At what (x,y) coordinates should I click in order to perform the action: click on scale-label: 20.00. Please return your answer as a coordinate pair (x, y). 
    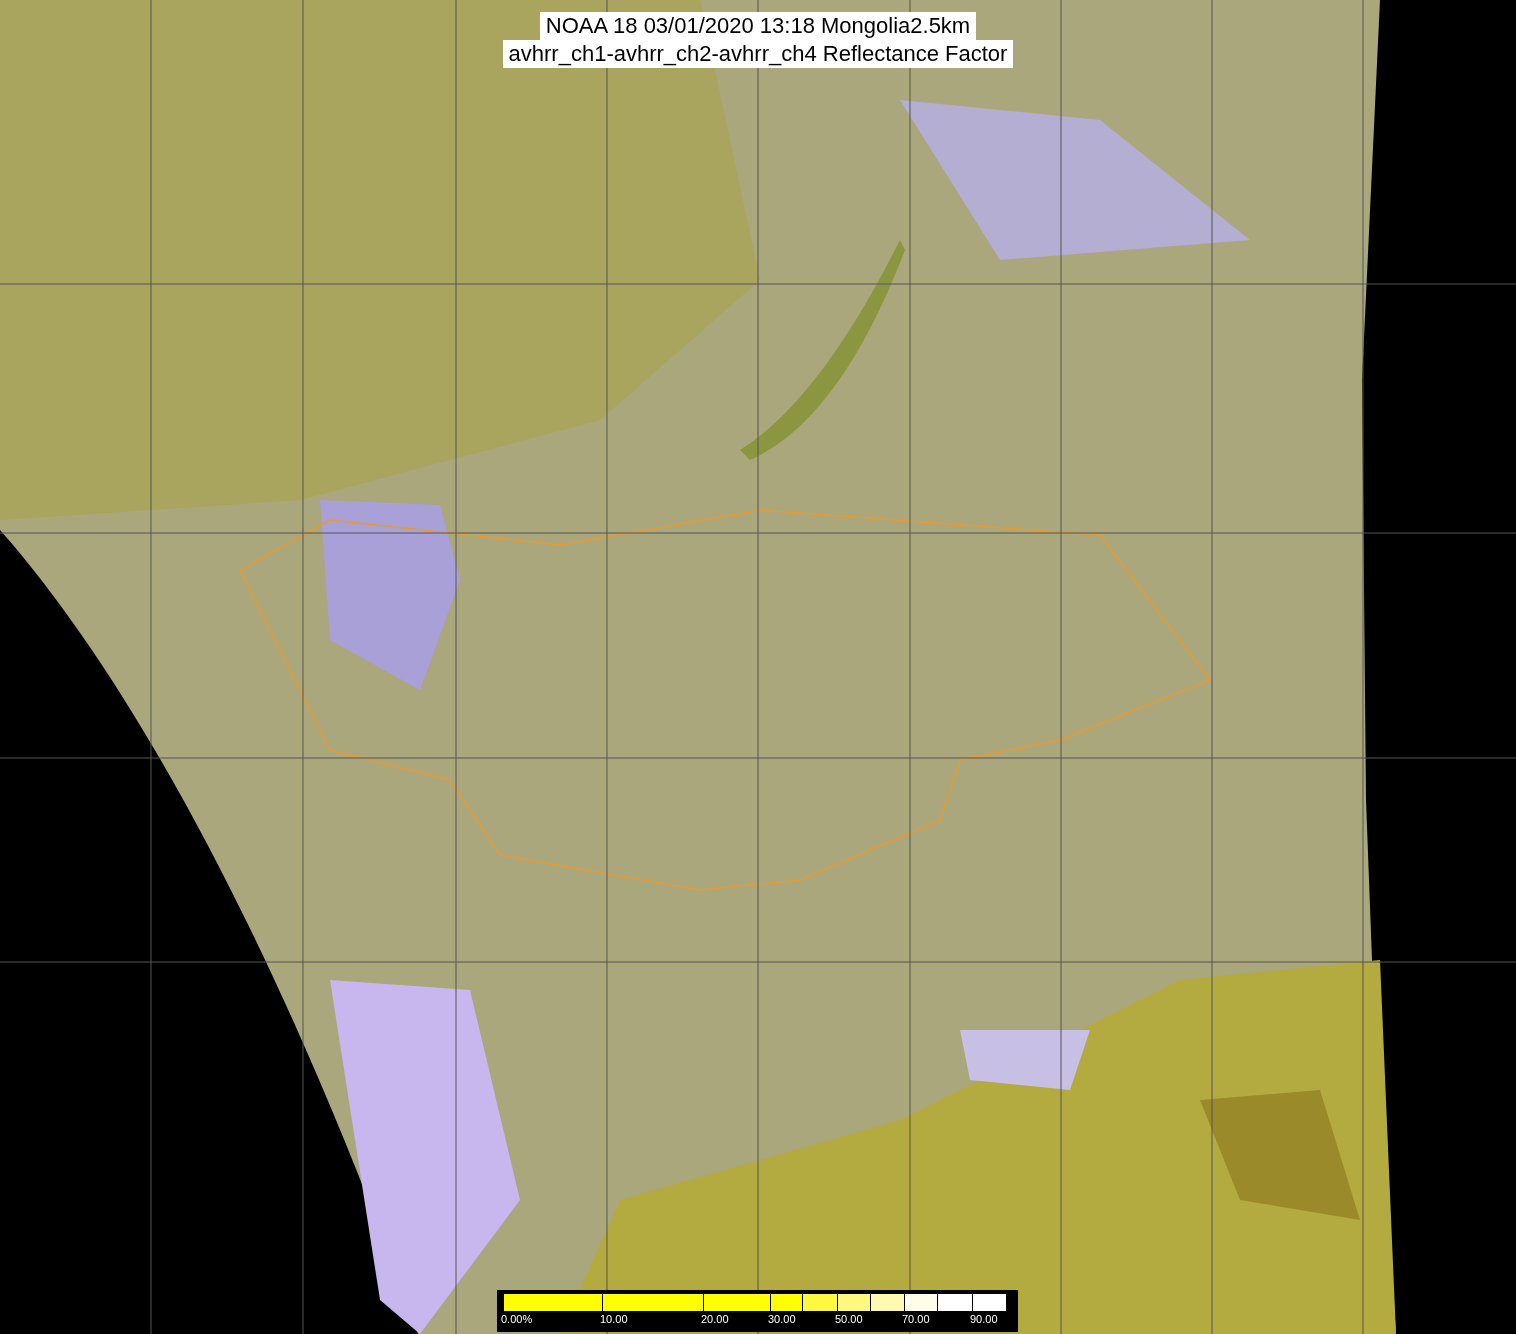
    Looking at the image, I should click on (715, 1319).